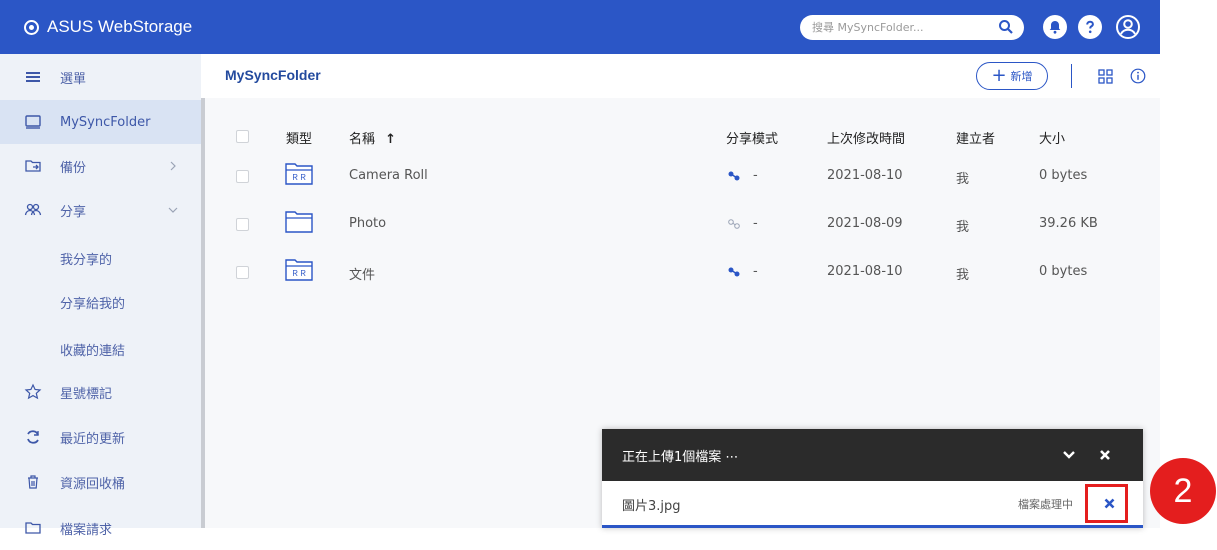 Image resolution: width=1217 pixels, height=550 pixels. I want to click on chevron-down-icon, so click(173, 210).